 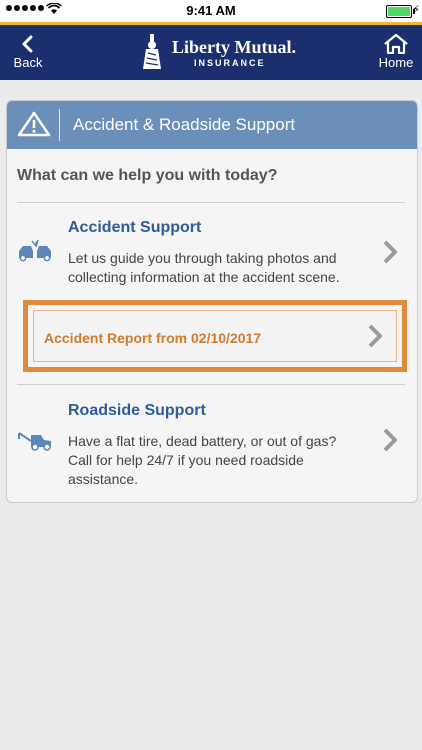 I want to click on home-label: Home, so click(x=396, y=62).